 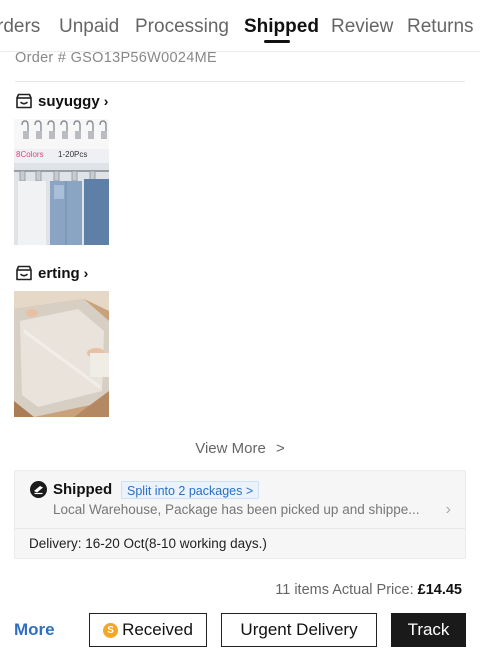 I want to click on split-packages-badge: Split into 2 packages >, so click(x=190, y=490).